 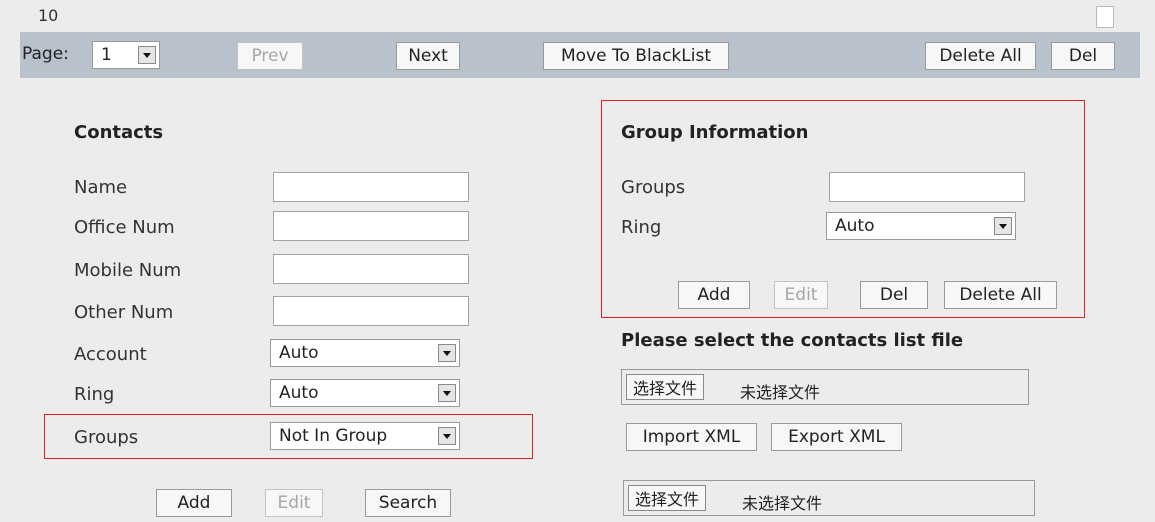 What do you see at coordinates (270, 56) in the screenshot?
I see `prev-button: Prev` at bounding box center [270, 56].